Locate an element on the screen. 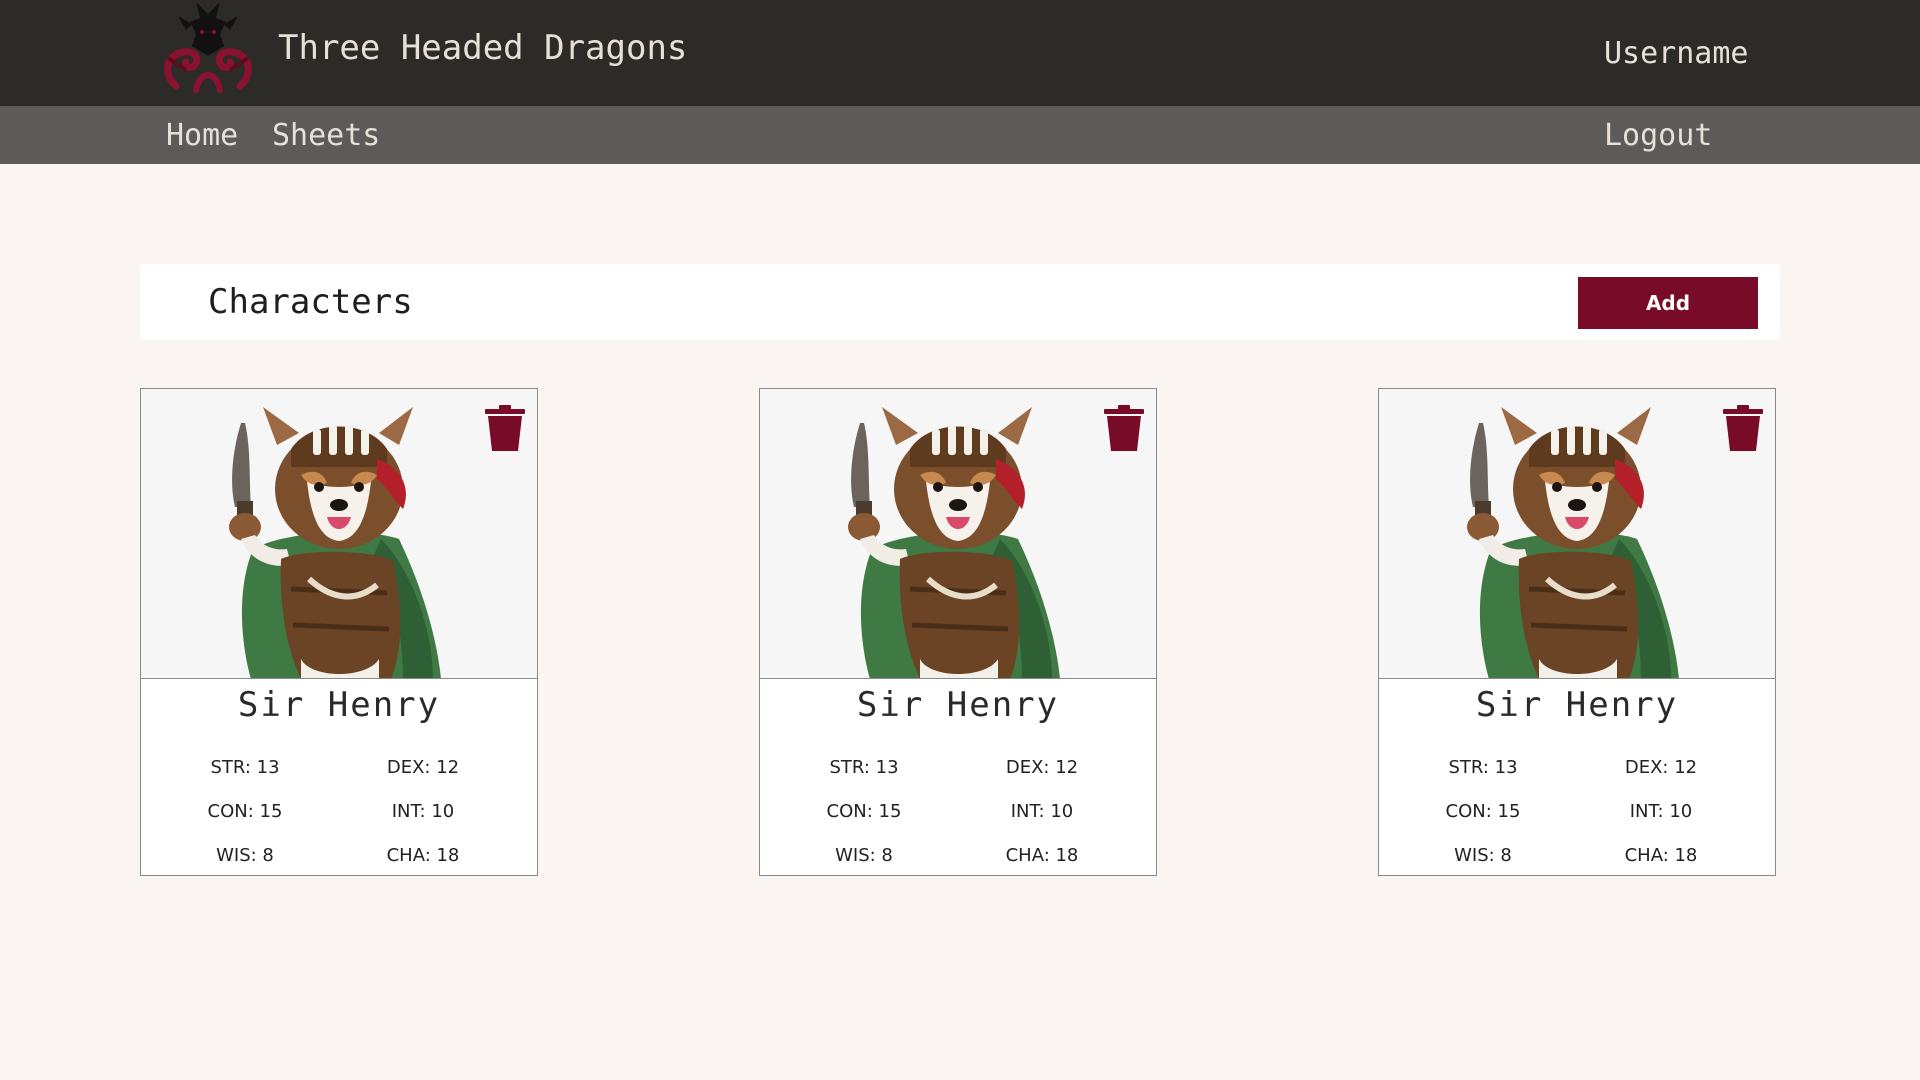 This screenshot has width=1920, height=1080. site-title: Three Headed Dragons is located at coordinates (482, 48).